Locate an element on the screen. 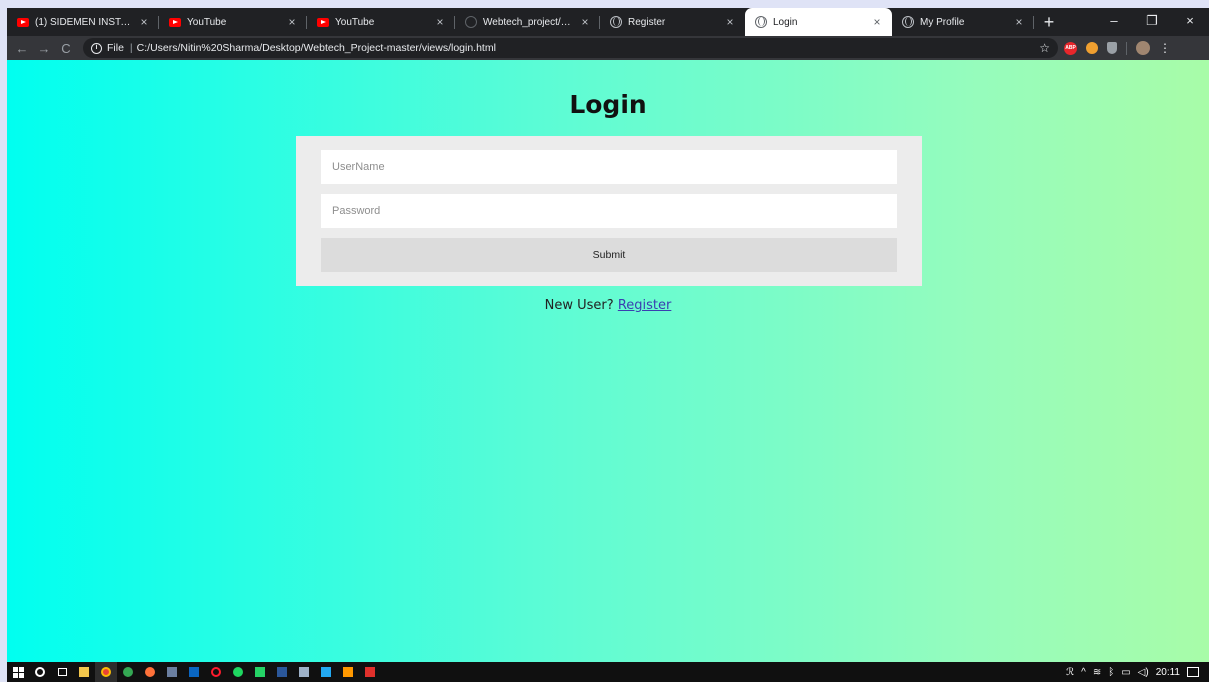 The height and width of the screenshot is (682, 1209). taskbar-chrome-alt is located at coordinates (128, 672).